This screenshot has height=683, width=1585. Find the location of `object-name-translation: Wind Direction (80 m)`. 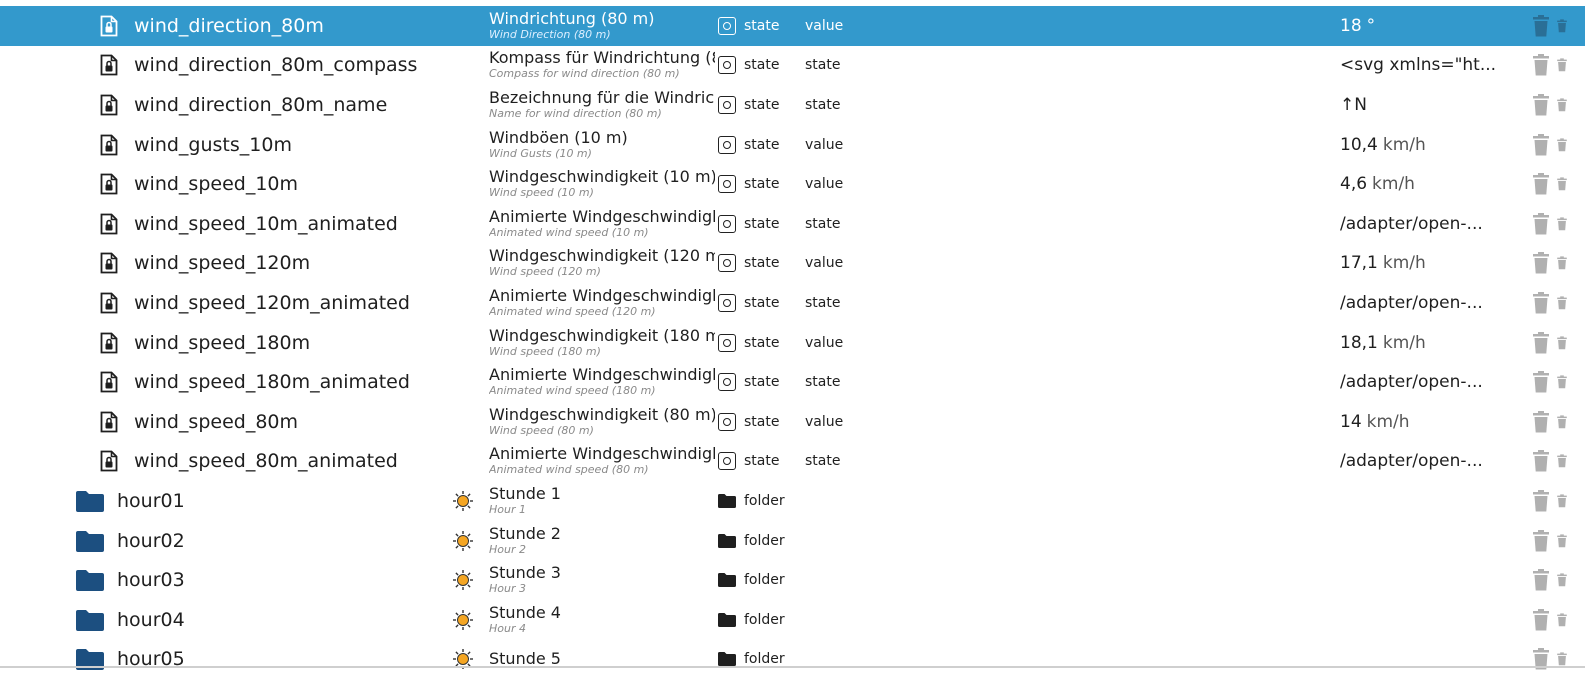

object-name-translation: Wind Direction (80 m) is located at coordinates (550, 34).